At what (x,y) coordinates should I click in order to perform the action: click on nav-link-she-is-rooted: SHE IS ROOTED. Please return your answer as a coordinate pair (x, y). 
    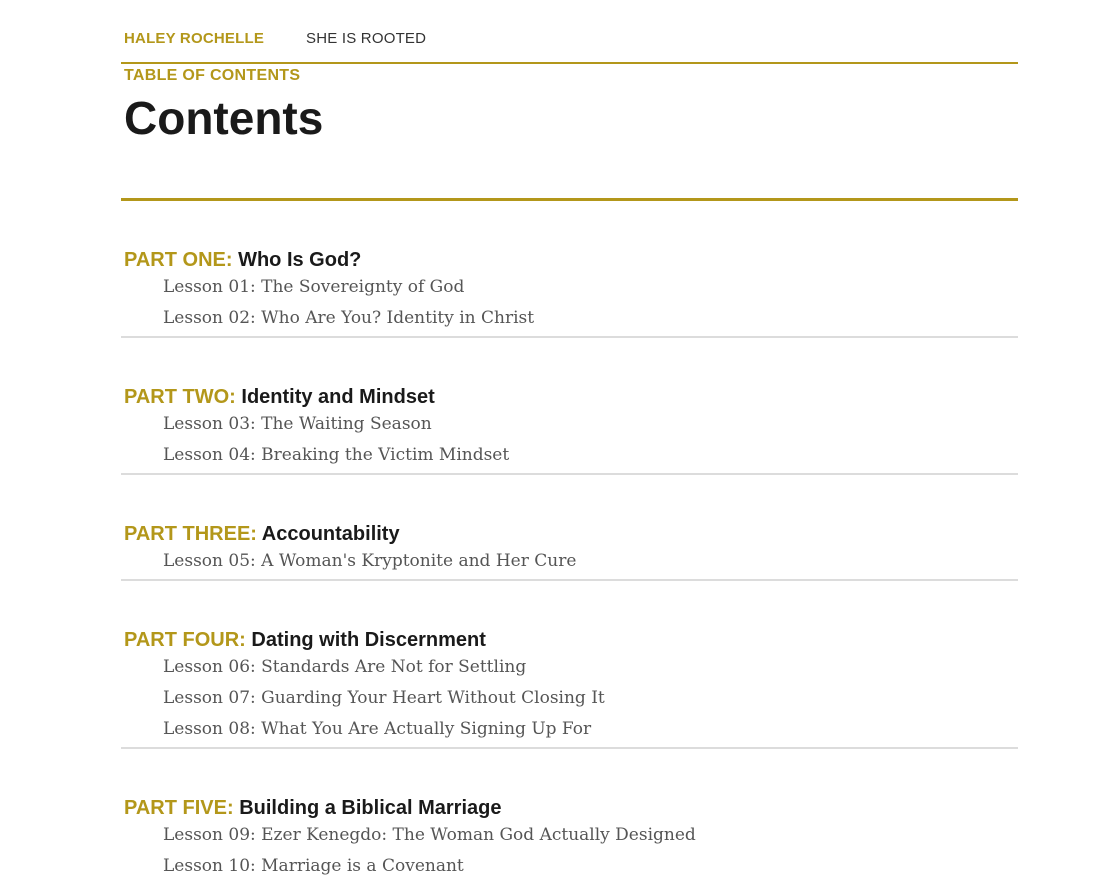
    Looking at the image, I should click on (366, 38).